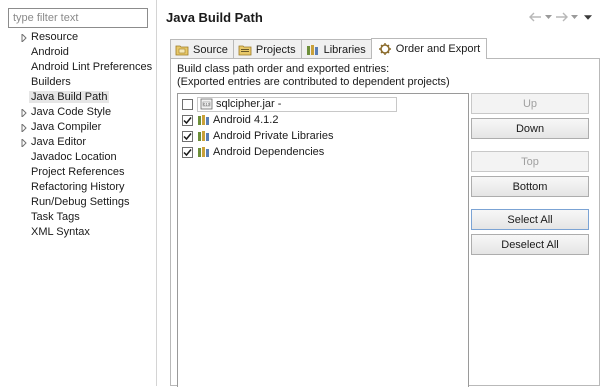  I want to click on jar-icon: 010, so click(207, 104).